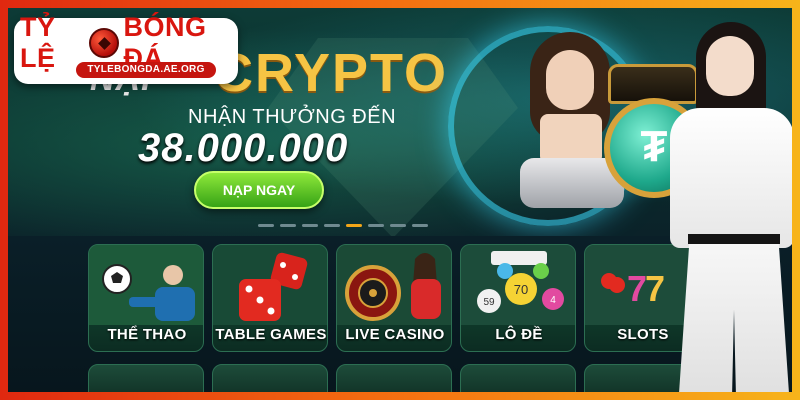 Image resolution: width=800 pixels, height=400 pixels. What do you see at coordinates (270, 285) in the screenshot?
I see `dice-icon` at bounding box center [270, 285].